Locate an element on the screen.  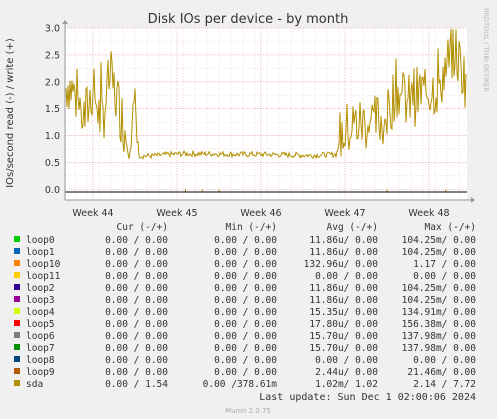
y-tick-labels: 3.0 2.5 2.0 1.5 1.0 0.5 0.0 is located at coordinates (52, 110).